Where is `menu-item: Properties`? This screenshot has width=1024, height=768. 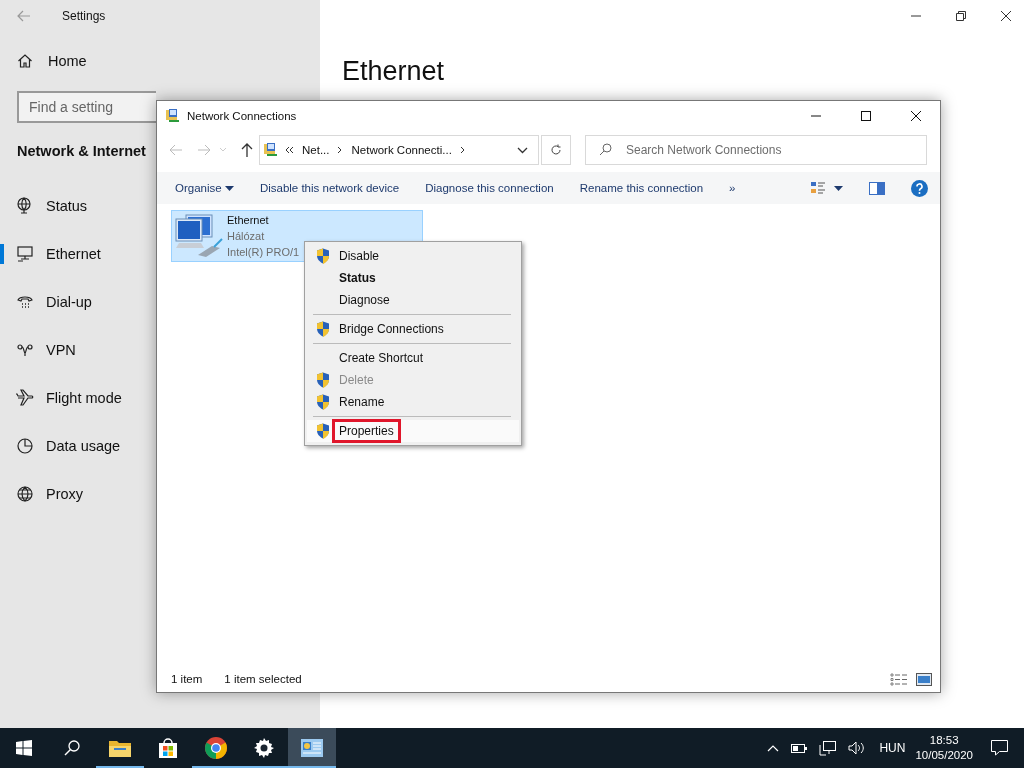
menu-item: Properties is located at coordinates (413, 431).